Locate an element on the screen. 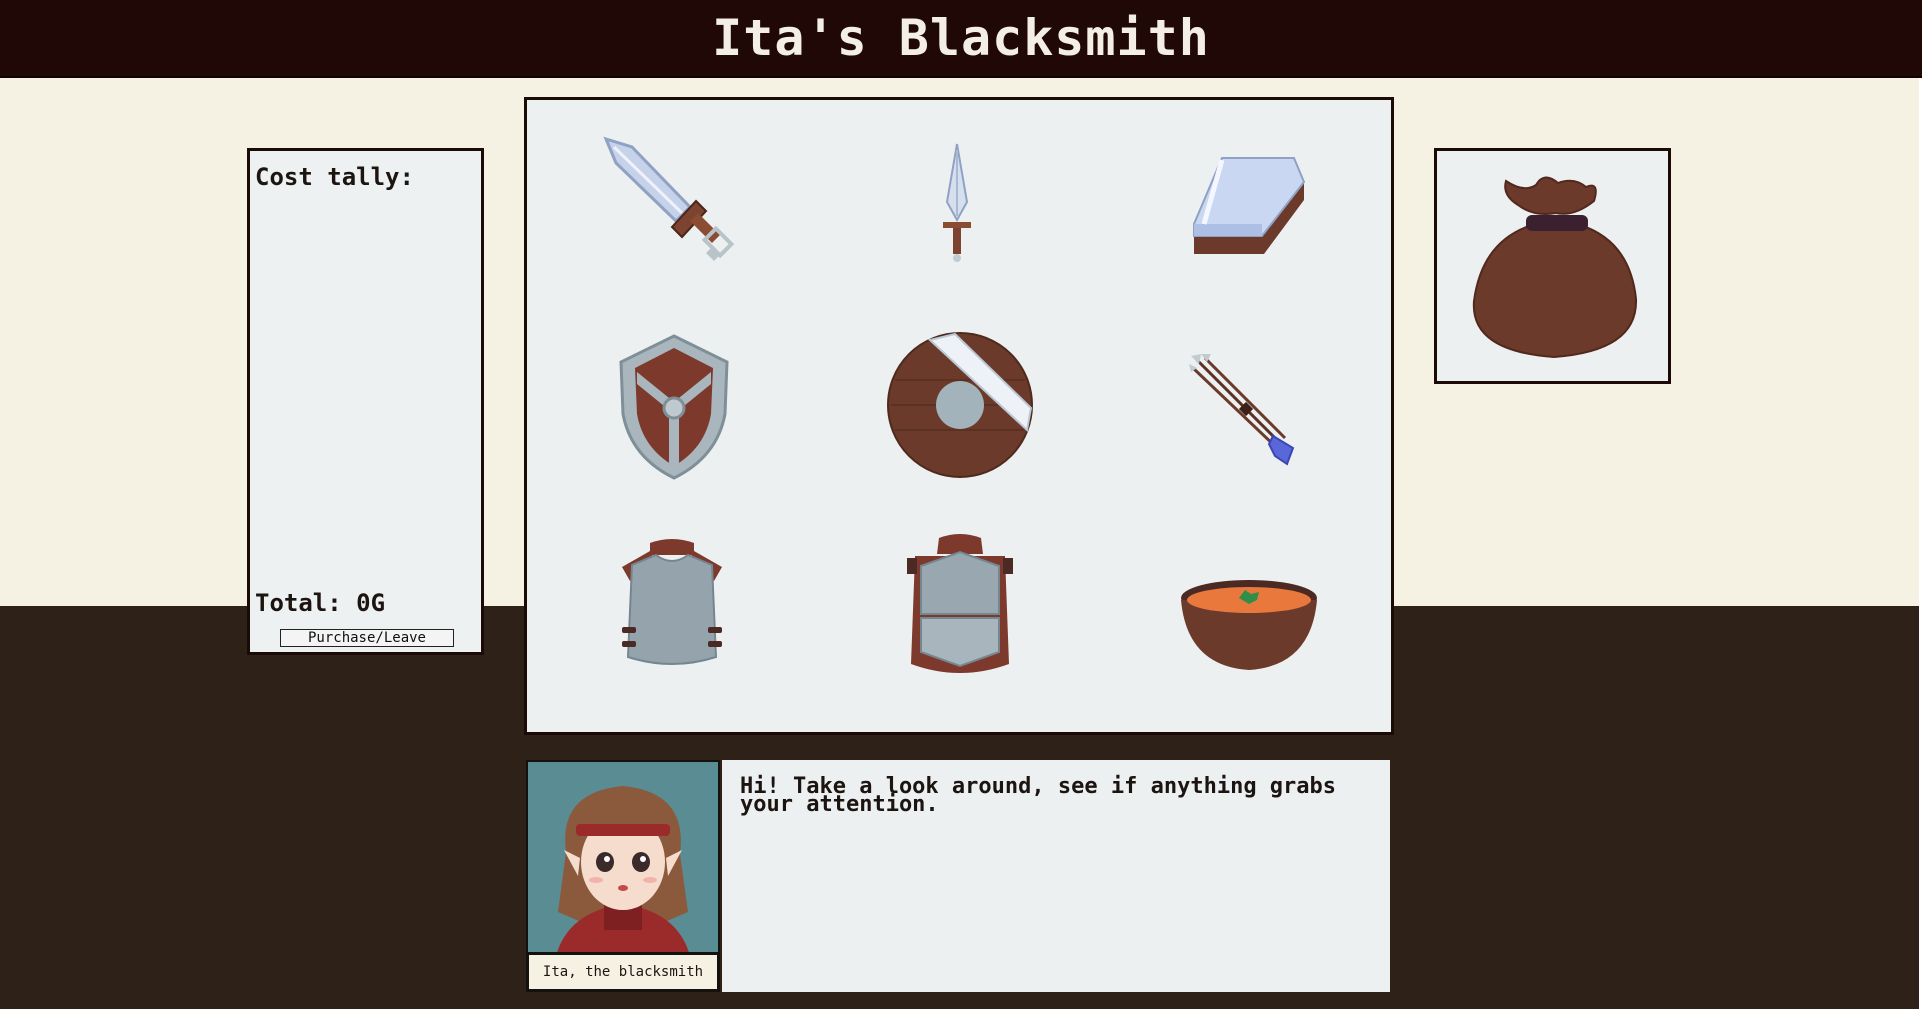 The width and height of the screenshot is (1922, 1009). round-shield-boss is located at coordinates (960, 405).